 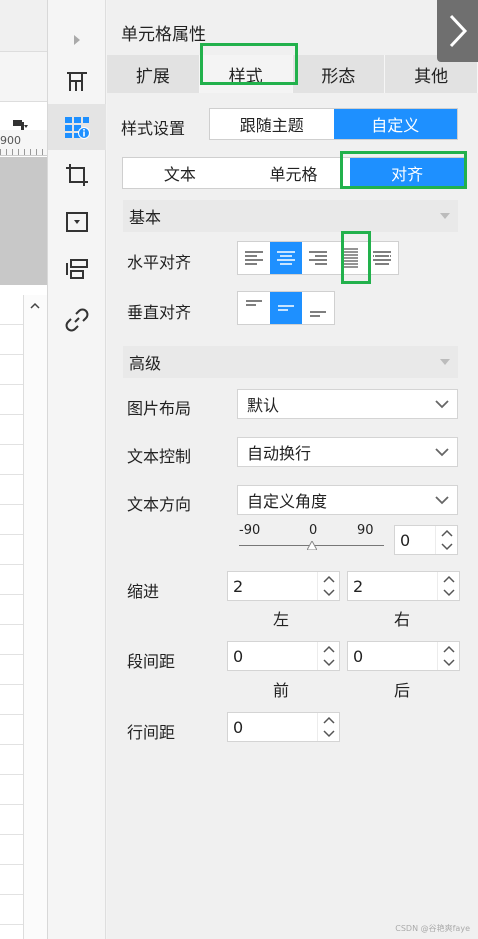 What do you see at coordinates (145, 217) in the screenshot?
I see `basic-section-title: 基本` at bounding box center [145, 217].